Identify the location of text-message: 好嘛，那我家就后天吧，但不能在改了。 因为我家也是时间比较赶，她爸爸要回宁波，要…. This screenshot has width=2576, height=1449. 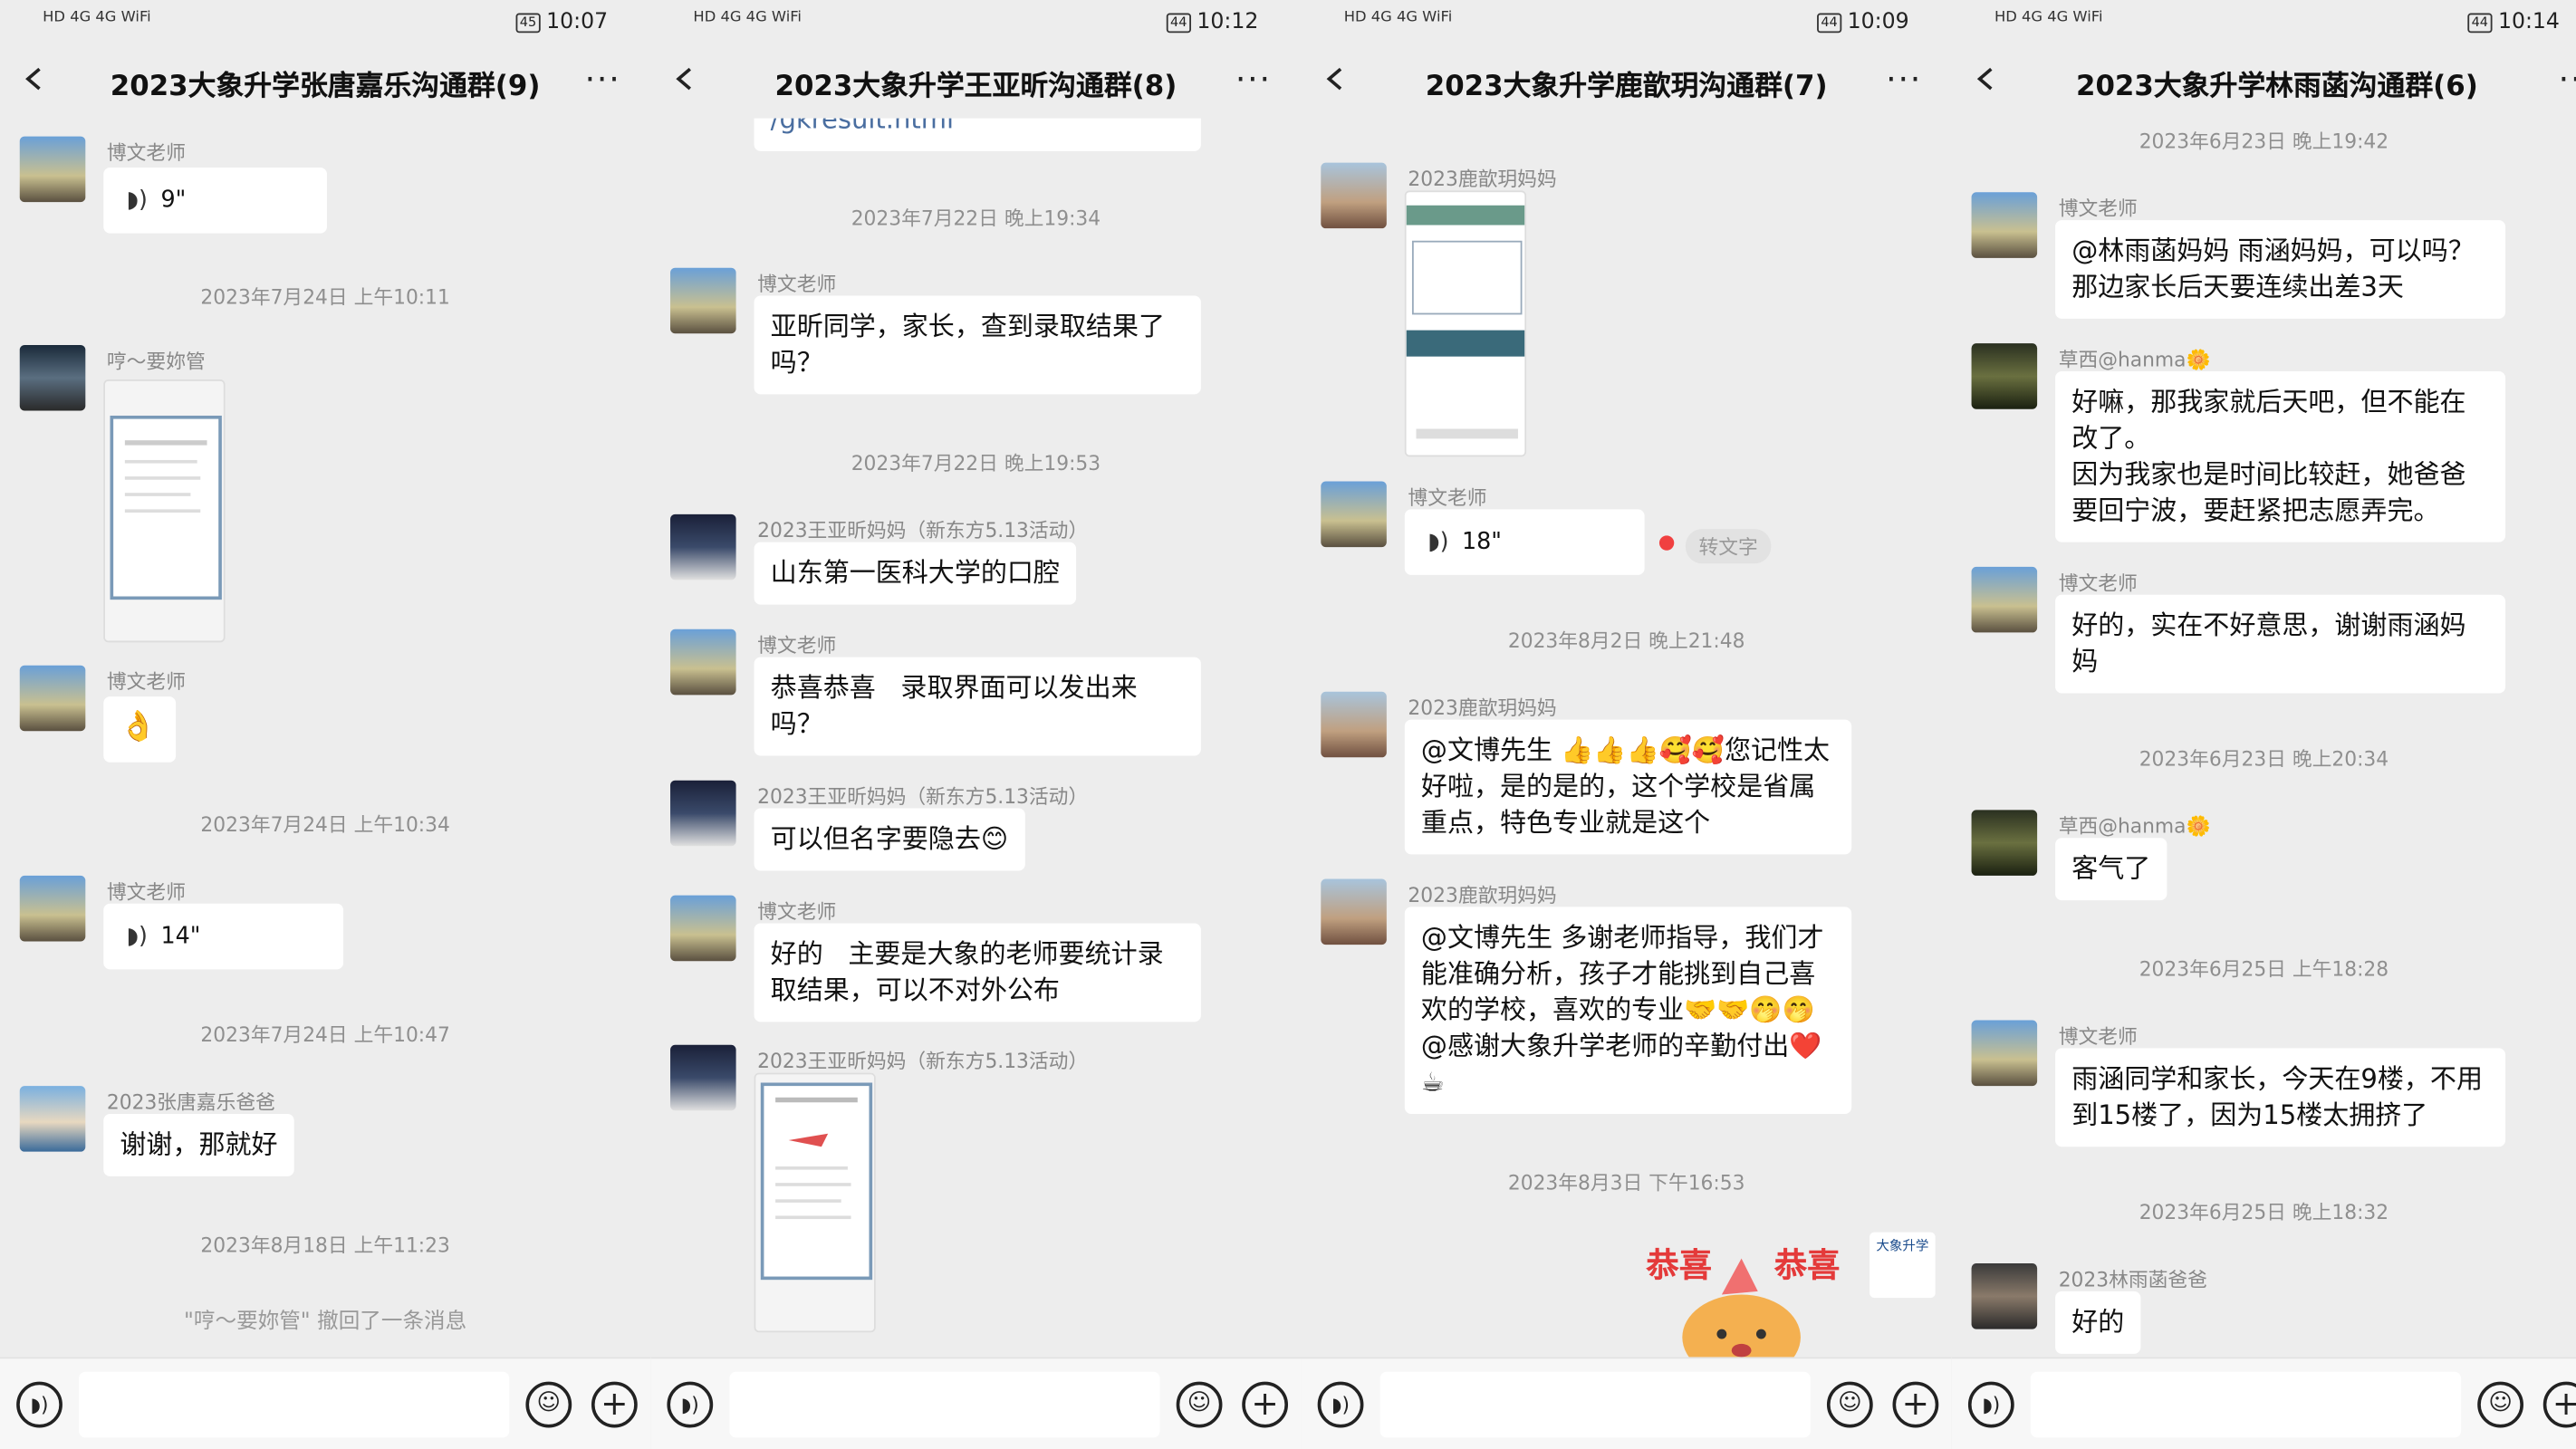
(2280, 456).